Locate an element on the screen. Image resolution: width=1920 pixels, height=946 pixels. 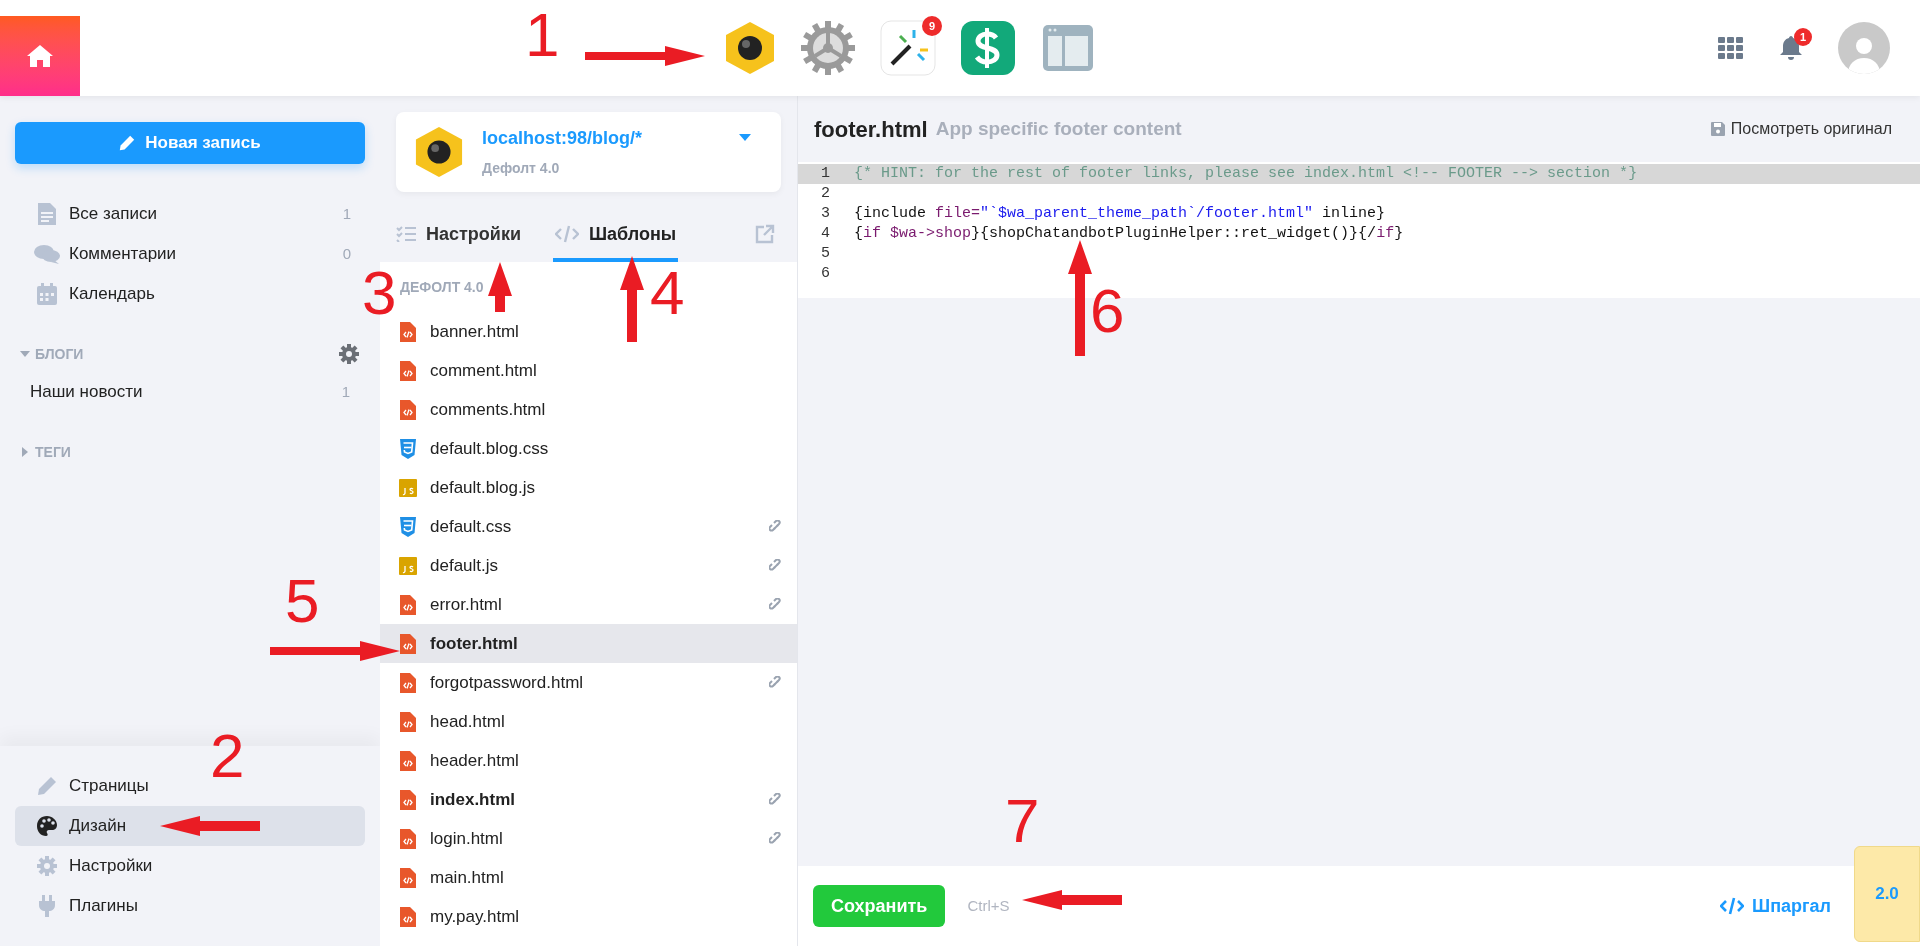
notification-badge: 1 is located at coordinates (1803, 37).